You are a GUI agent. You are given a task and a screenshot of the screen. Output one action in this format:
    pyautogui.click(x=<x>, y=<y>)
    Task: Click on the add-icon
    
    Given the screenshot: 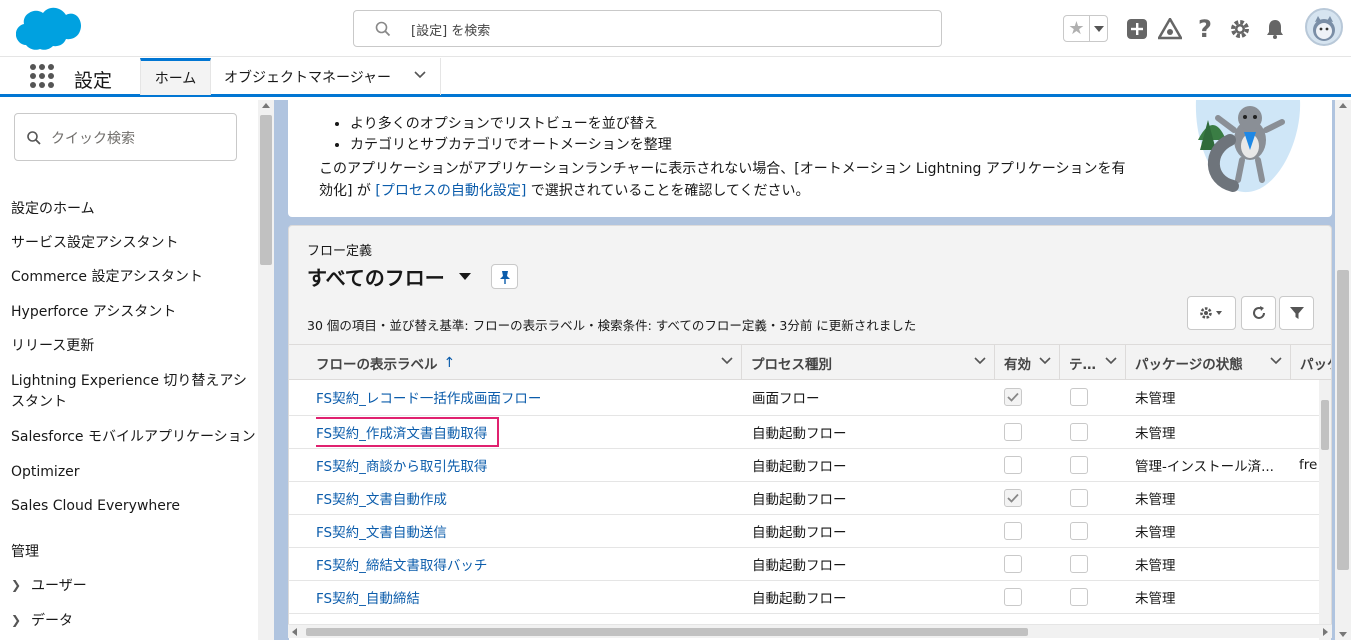 What is the action you would take?
    pyautogui.click(x=1137, y=29)
    